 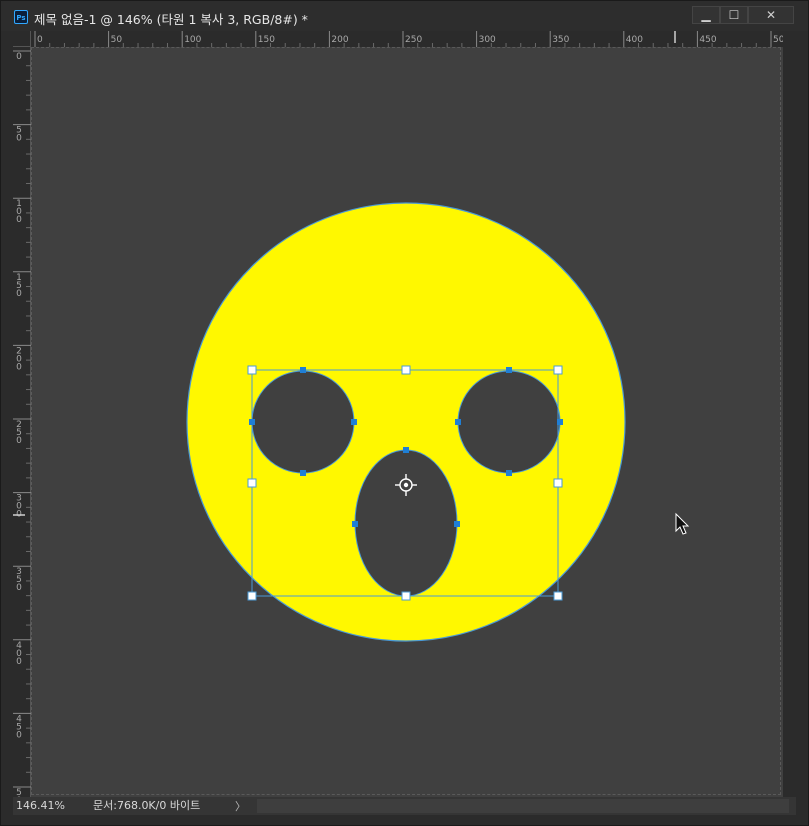 I want to click on transform-handle-top-right, so click(x=558, y=370).